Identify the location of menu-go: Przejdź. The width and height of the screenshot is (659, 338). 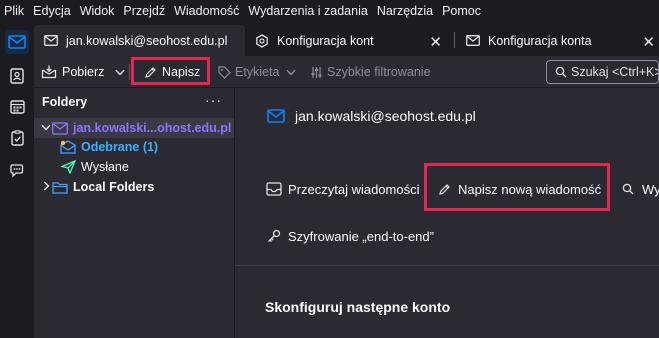
(144, 11).